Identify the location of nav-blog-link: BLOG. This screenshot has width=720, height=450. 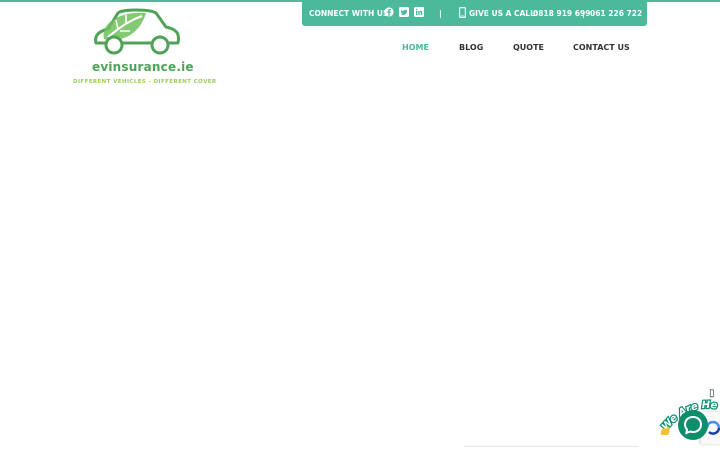
(471, 47).